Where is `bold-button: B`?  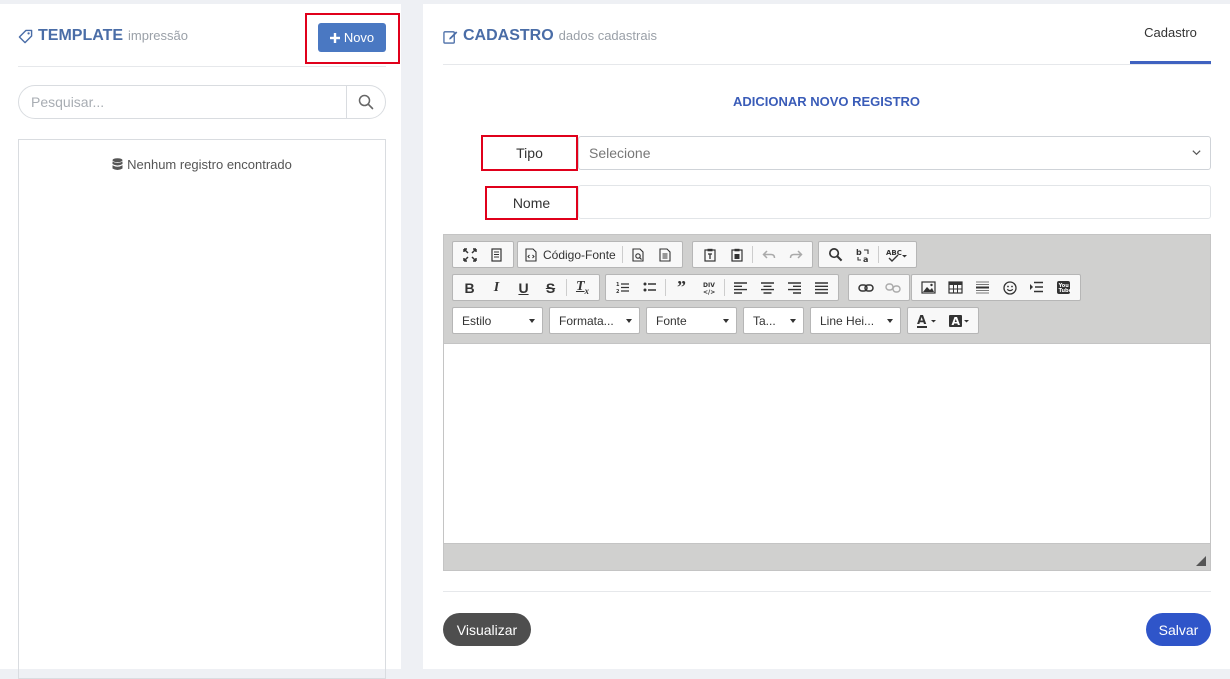
bold-button: B is located at coordinates (469, 287).